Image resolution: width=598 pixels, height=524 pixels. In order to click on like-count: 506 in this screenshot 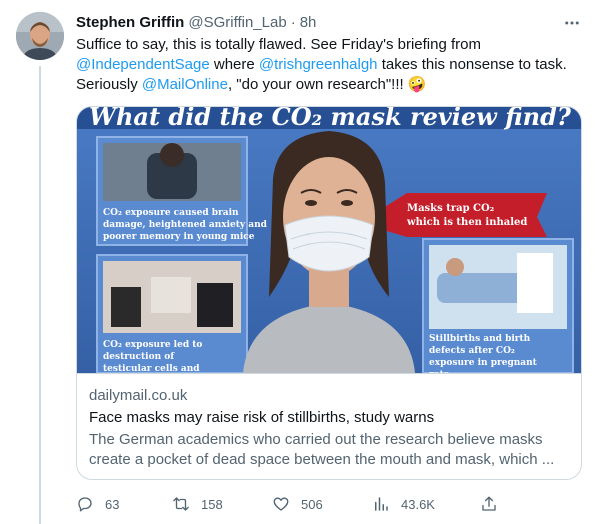, I will do `click(312, 504)`.